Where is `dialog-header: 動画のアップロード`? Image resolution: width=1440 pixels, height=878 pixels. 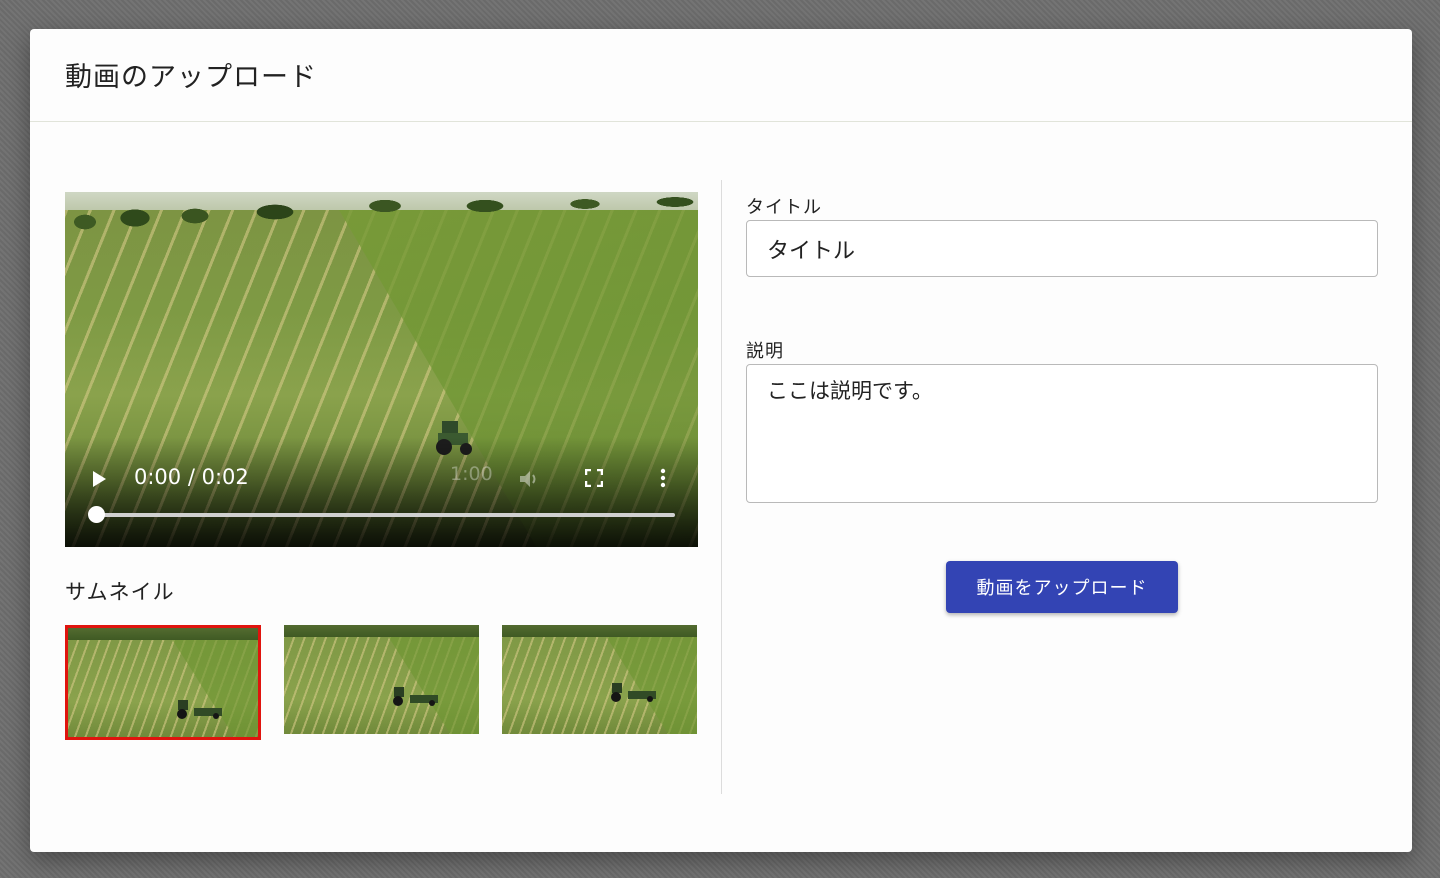 dialog-header: 動画のアップロード is located at coordinates (721, 75).